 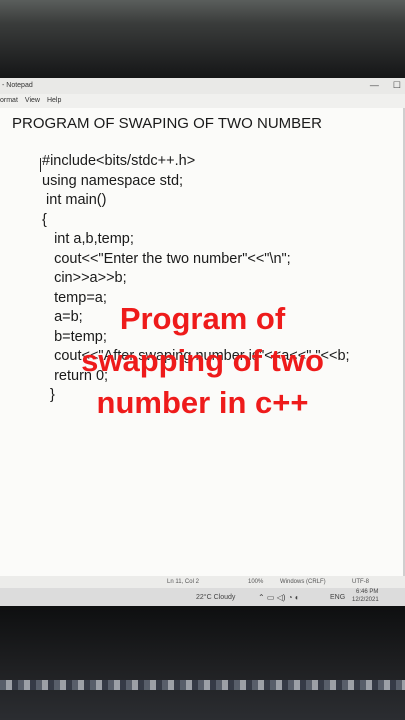 What do you see at coordinates (279, 597) in the screenshot?
I see `tray-icons: ⌃ ▭ ◁) ◔ ◐` at bounding box center [279, 597].